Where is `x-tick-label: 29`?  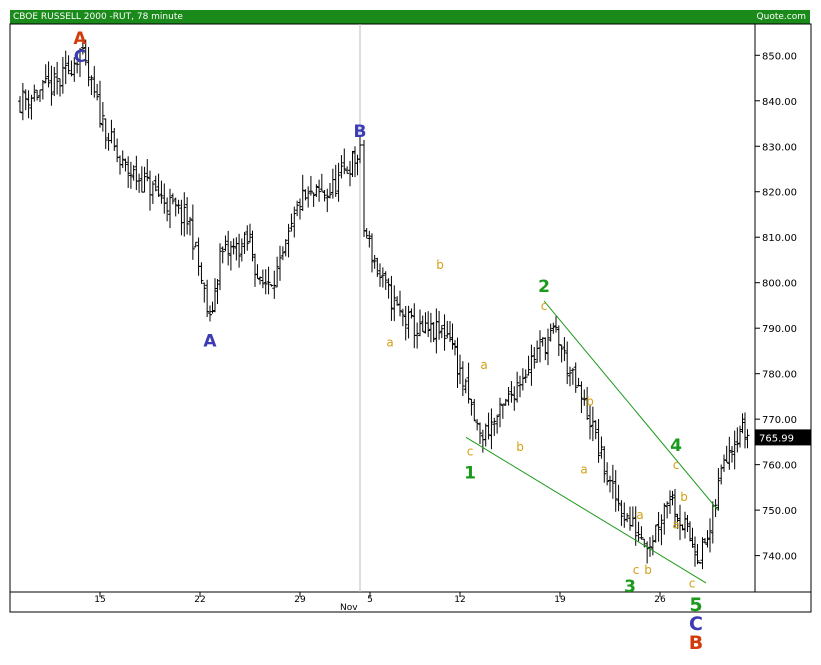
x-tick-label: 29 is located at coordinates (300, 600).